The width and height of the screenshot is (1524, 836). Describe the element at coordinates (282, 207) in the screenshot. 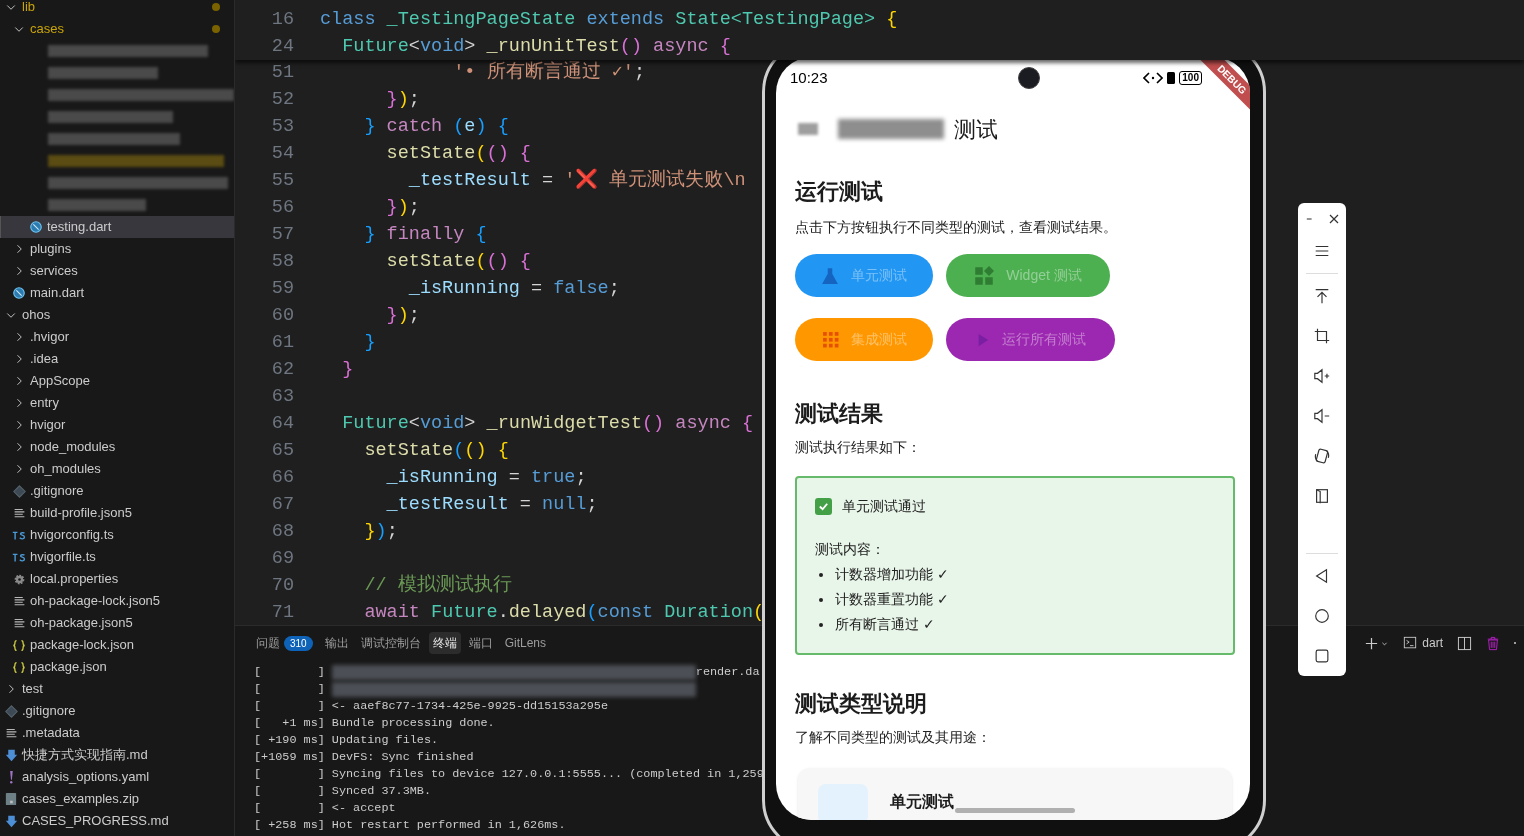

I see `line-number: 56` at that location.